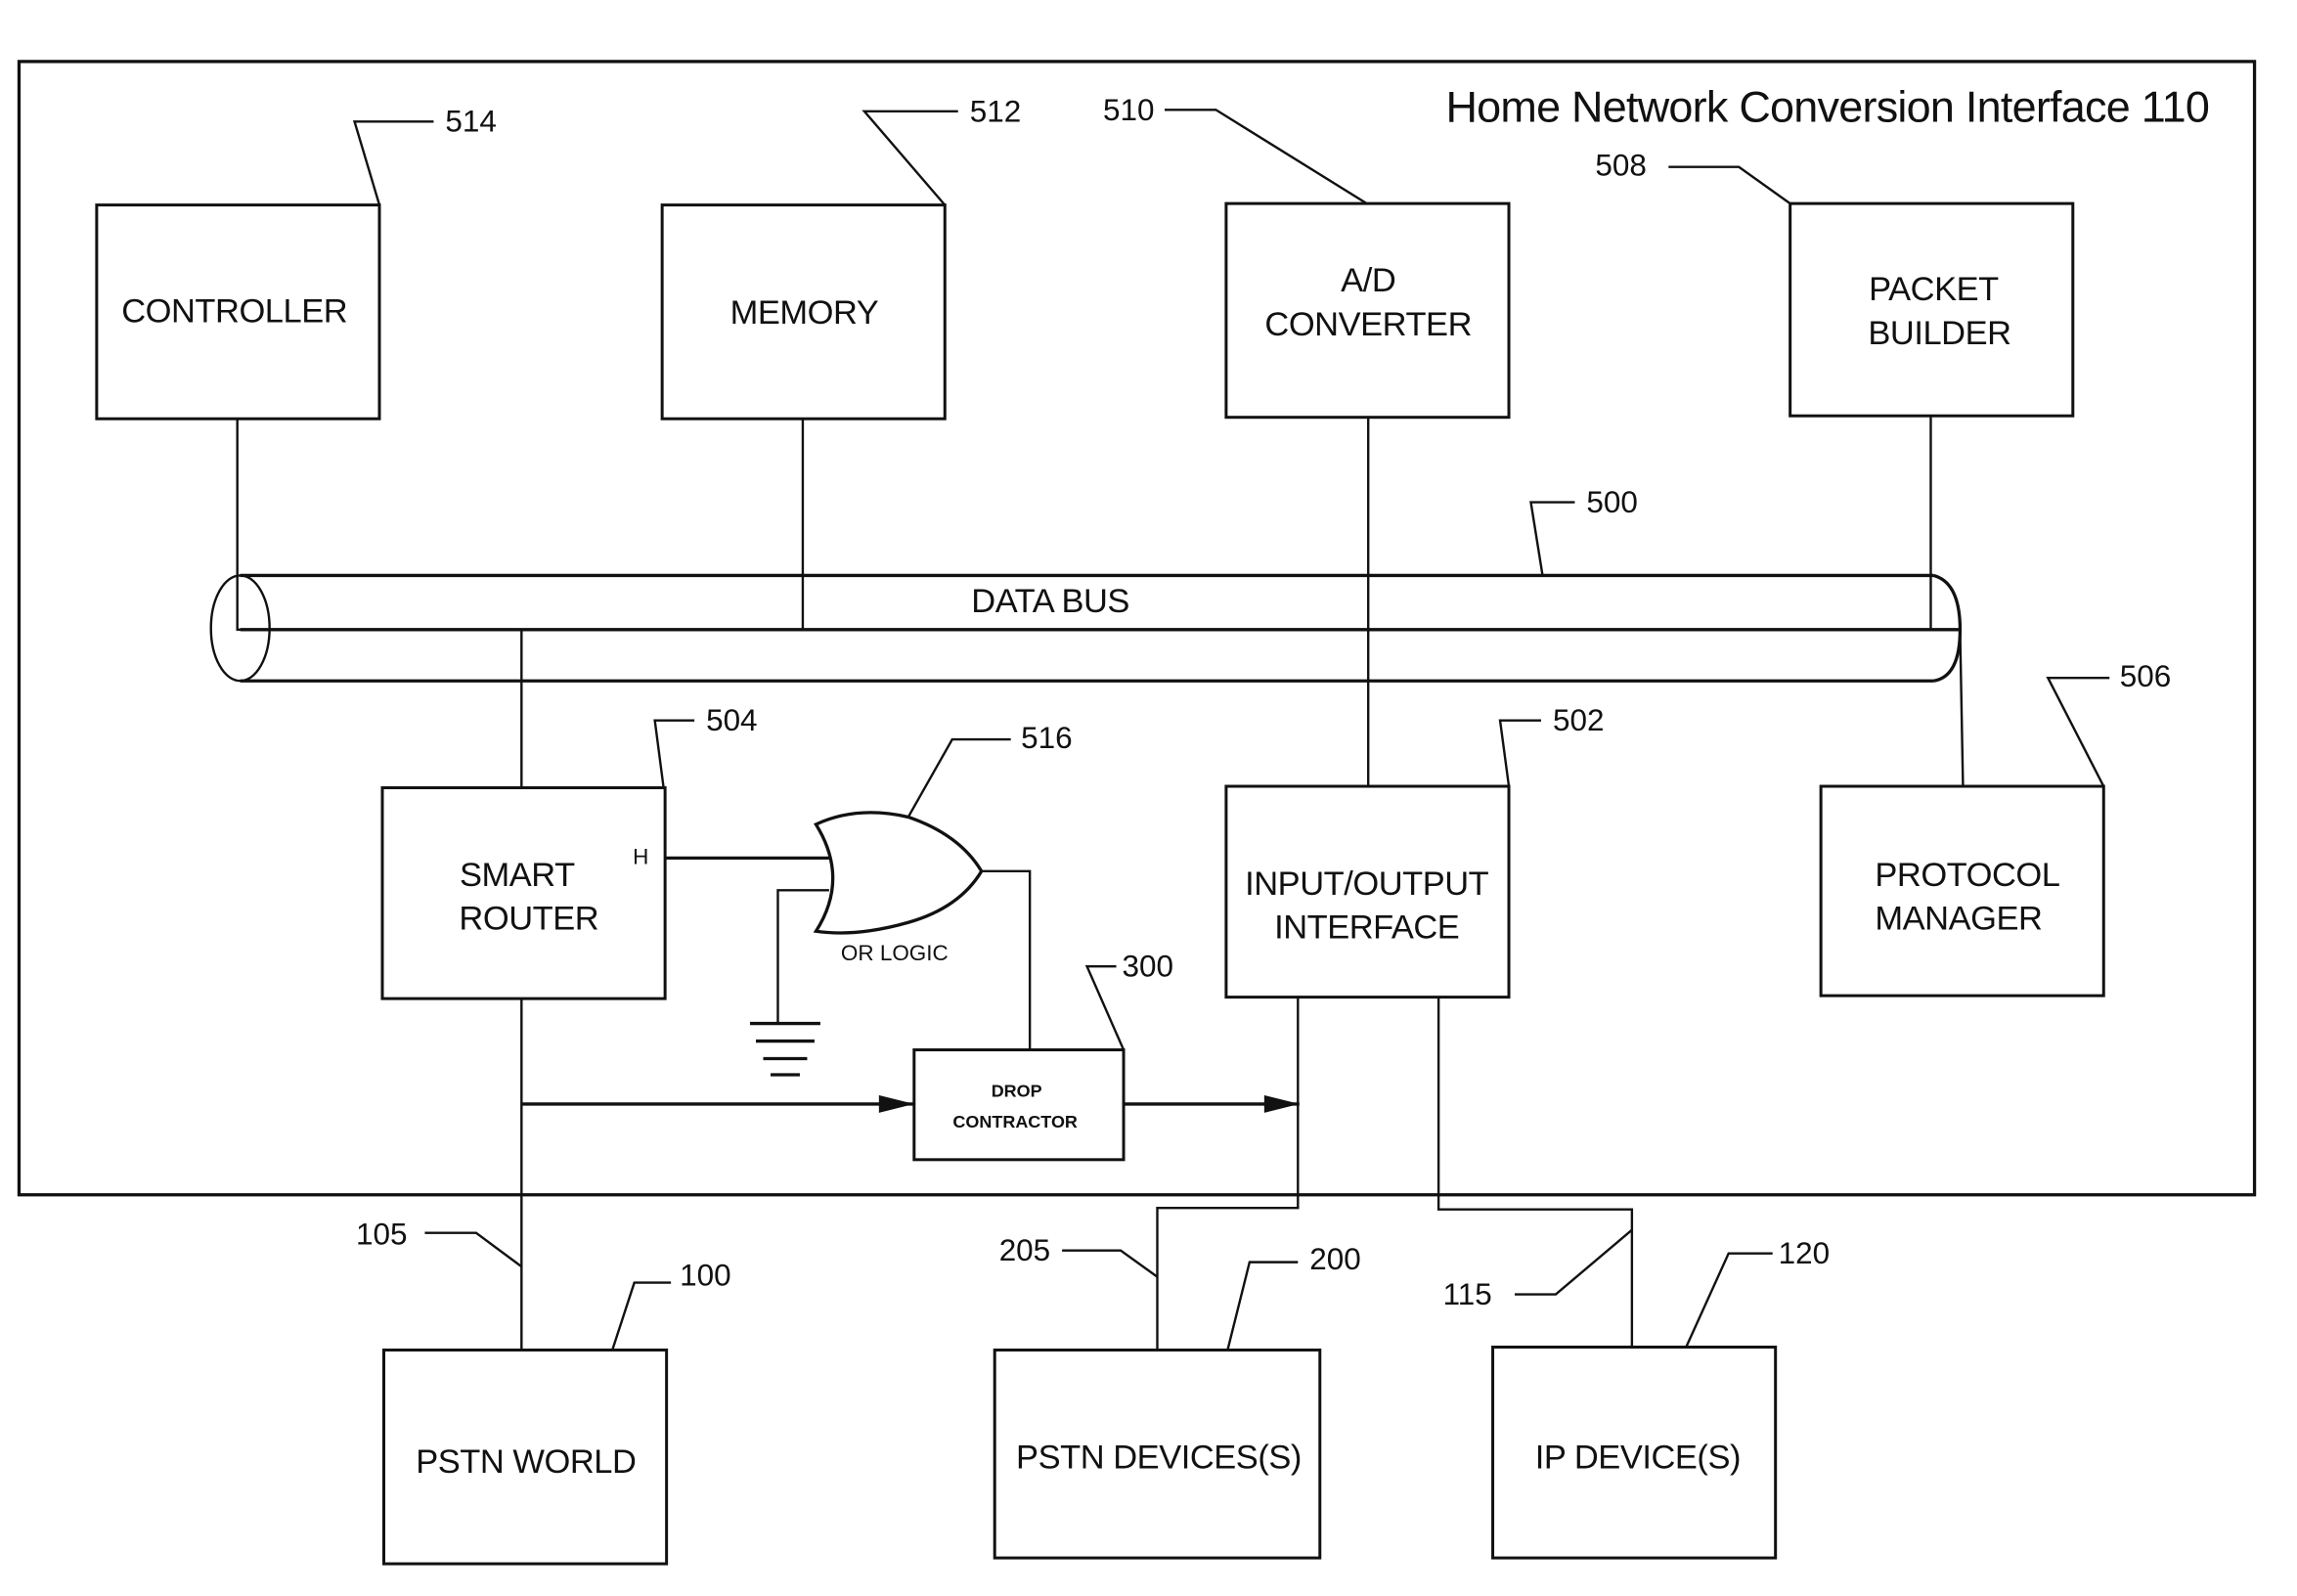 The image size is (2297, 1596). Describe the element at coordinates (424, 155) in the screenshot. I see `controller-ref: 514` at that location.